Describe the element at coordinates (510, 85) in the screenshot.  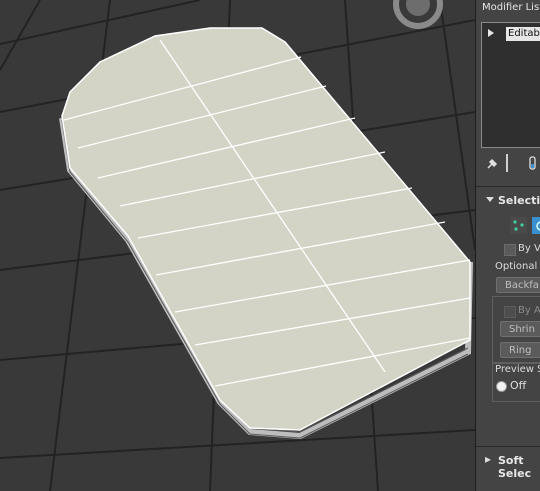
I see `modifier-stack: Editable` at that location.